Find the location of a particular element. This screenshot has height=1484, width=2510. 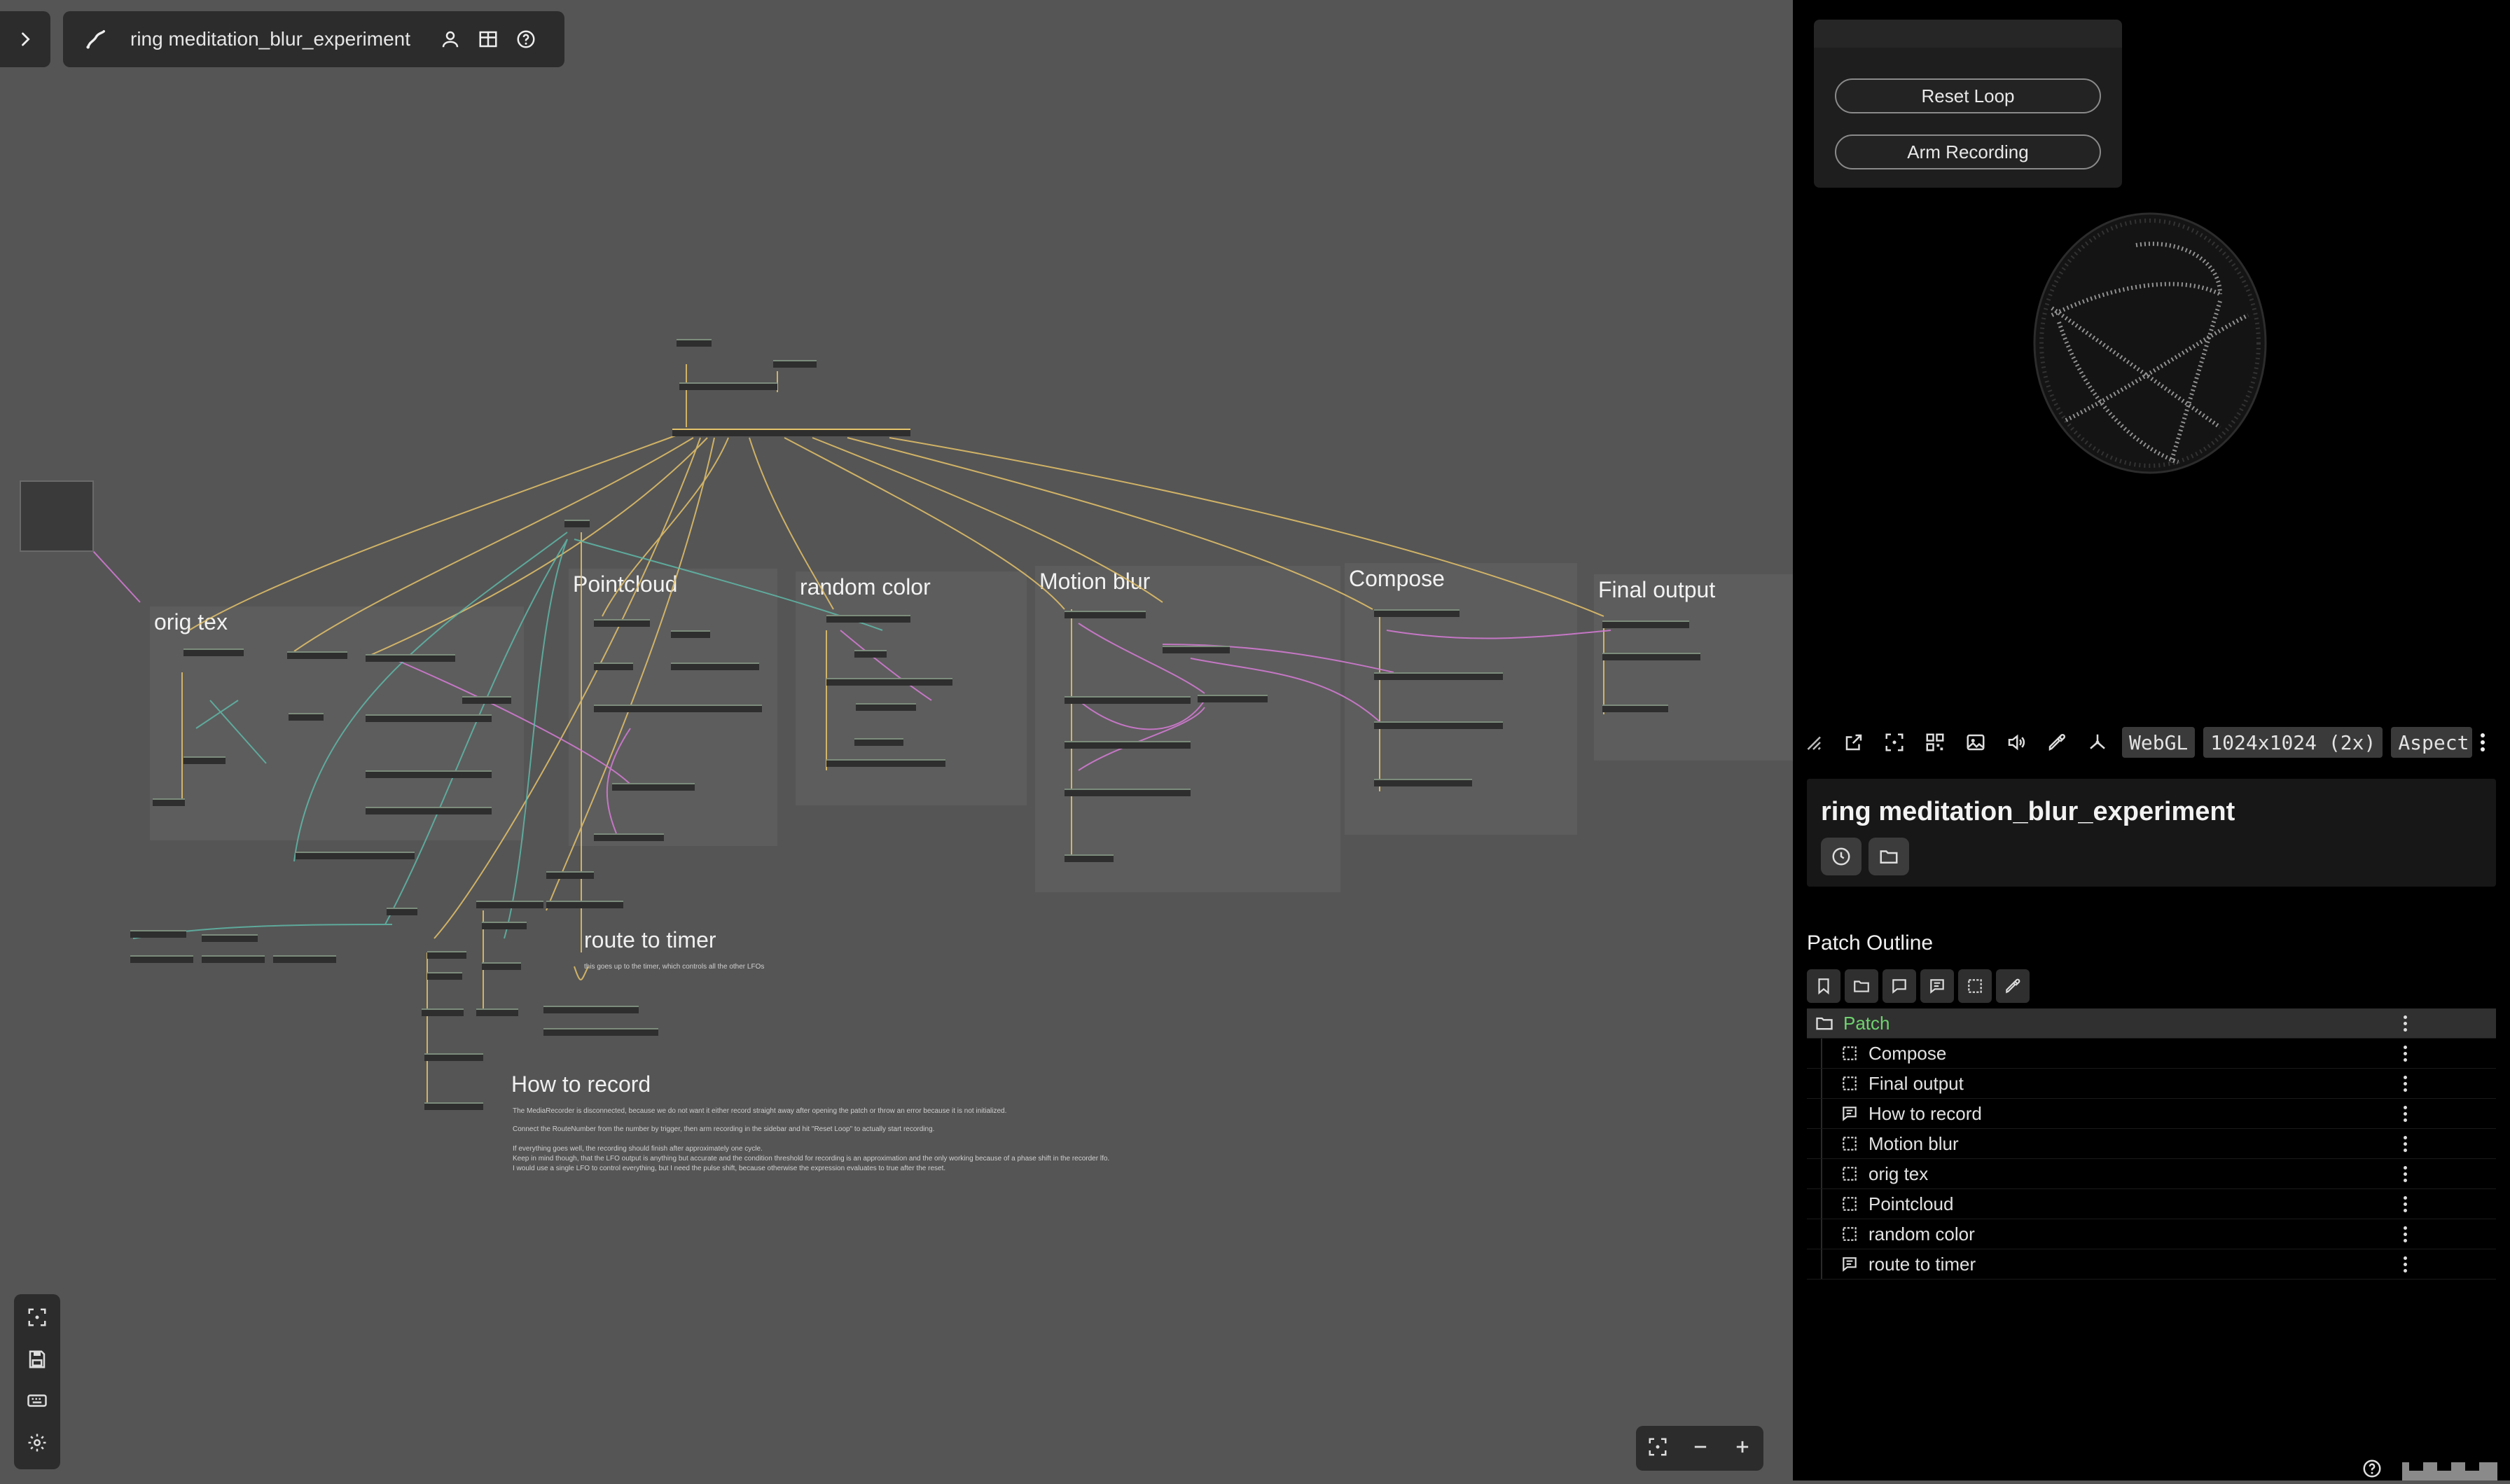

open-folder-button is located at coordinates (1888, 856).